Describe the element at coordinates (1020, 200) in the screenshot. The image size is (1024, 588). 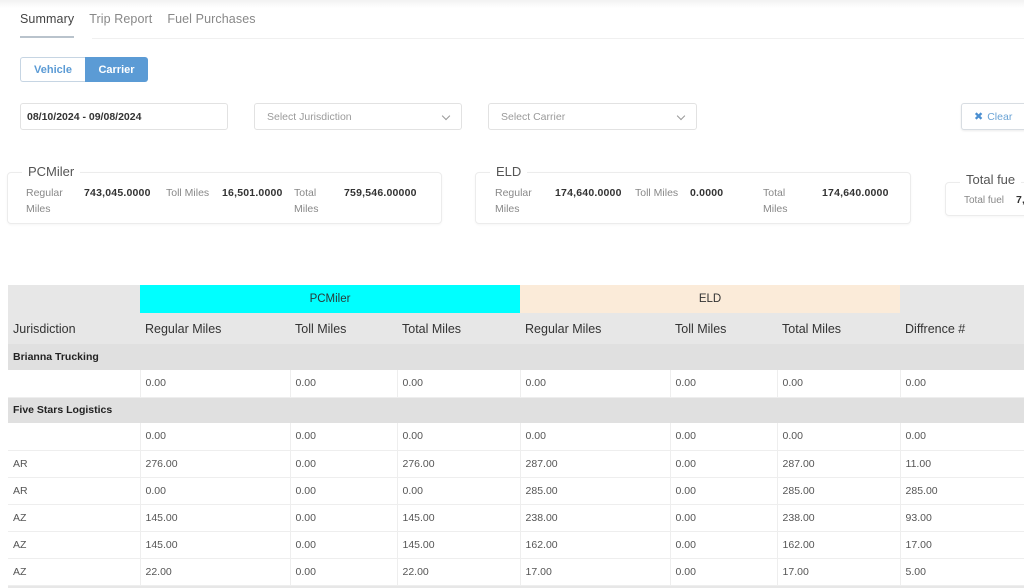
I see `fuel-total-value: 7,` at that location.